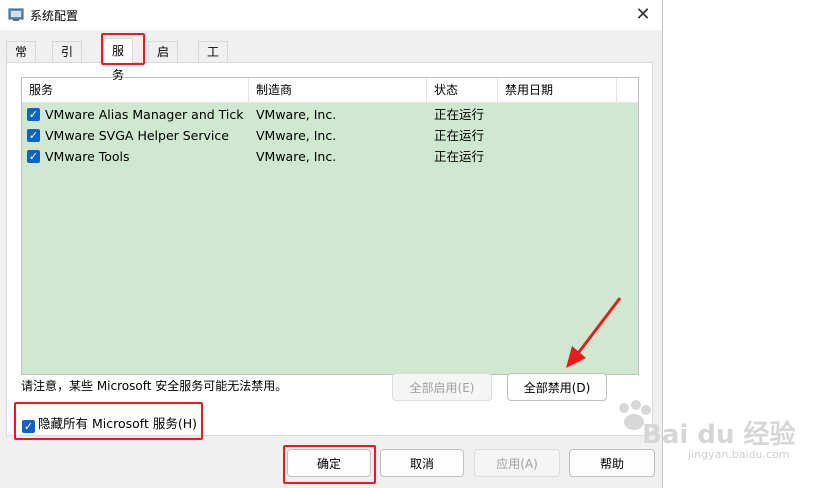 This screenshot has width=819, height=488. Describe the element at coordinates (118, 60) in the screenshot. I see `tab-services: 服务` at that location.